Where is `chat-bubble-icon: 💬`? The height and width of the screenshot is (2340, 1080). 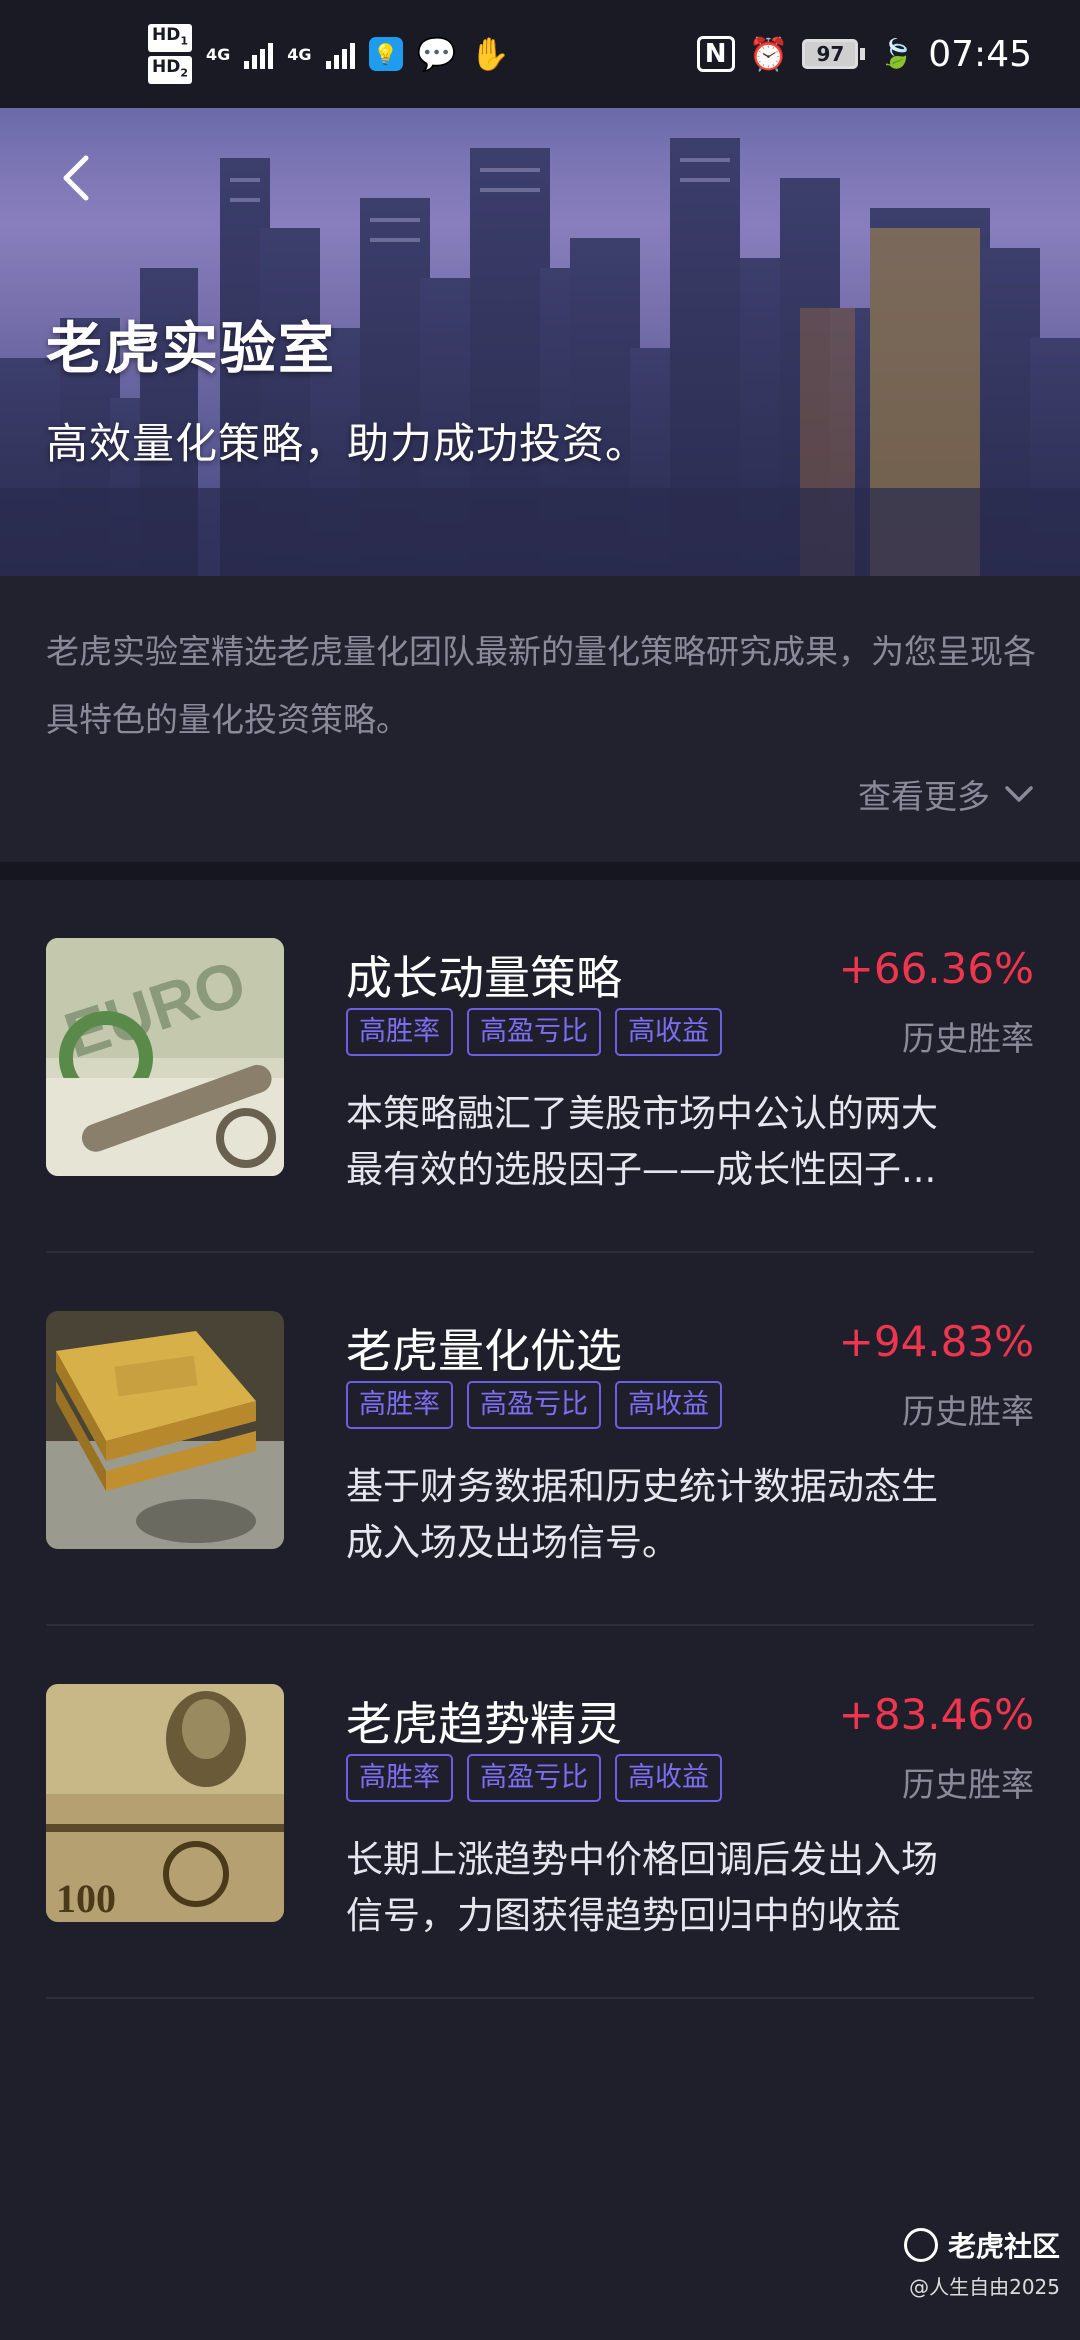
chat-bubble-icon: 💬 is located at coordinates (436, 54).